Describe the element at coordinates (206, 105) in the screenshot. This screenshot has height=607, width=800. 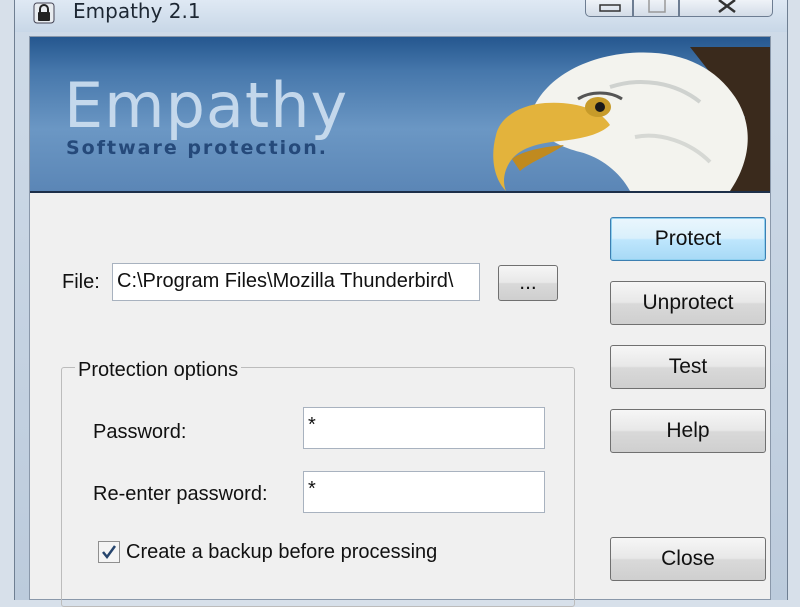
I see `banner-brand: Empathy` at that location.